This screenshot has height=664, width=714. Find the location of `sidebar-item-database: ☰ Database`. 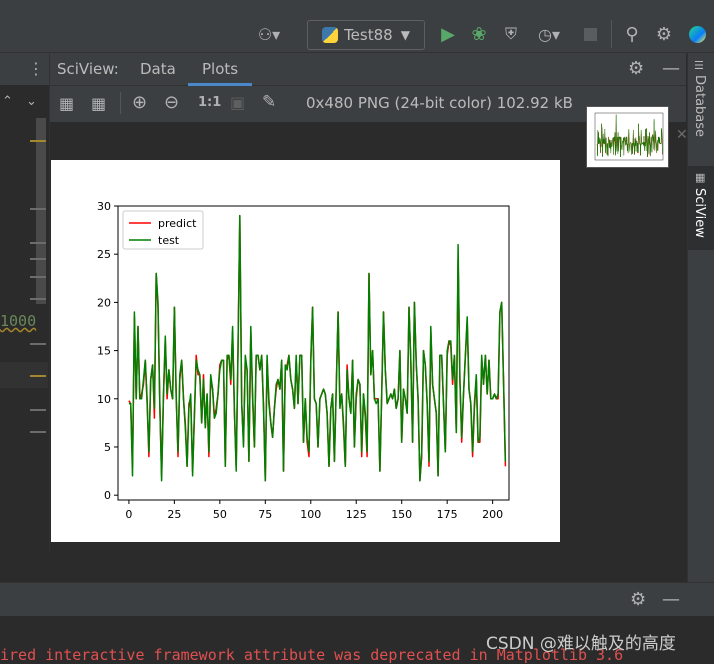

sidebar-item-database: ☰ Database is located at coordinates (702, 109).